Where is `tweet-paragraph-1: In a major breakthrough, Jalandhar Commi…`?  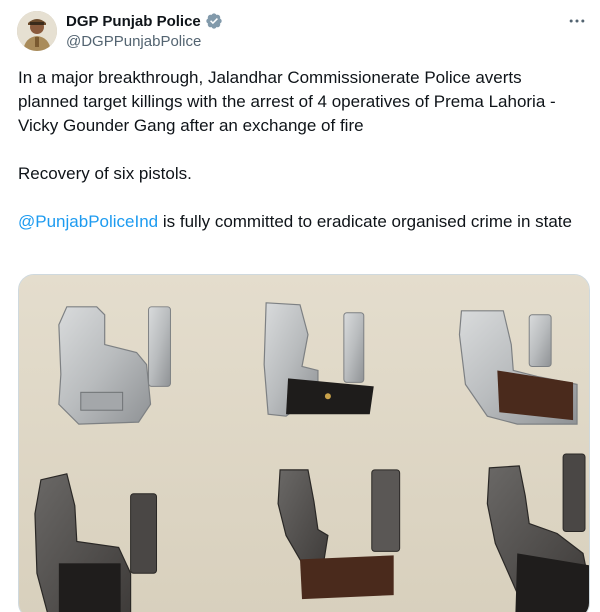
tweet-paragraph-1: In a major breakthrough, Jalandhar Commi… is located at coordinates (287, 101).